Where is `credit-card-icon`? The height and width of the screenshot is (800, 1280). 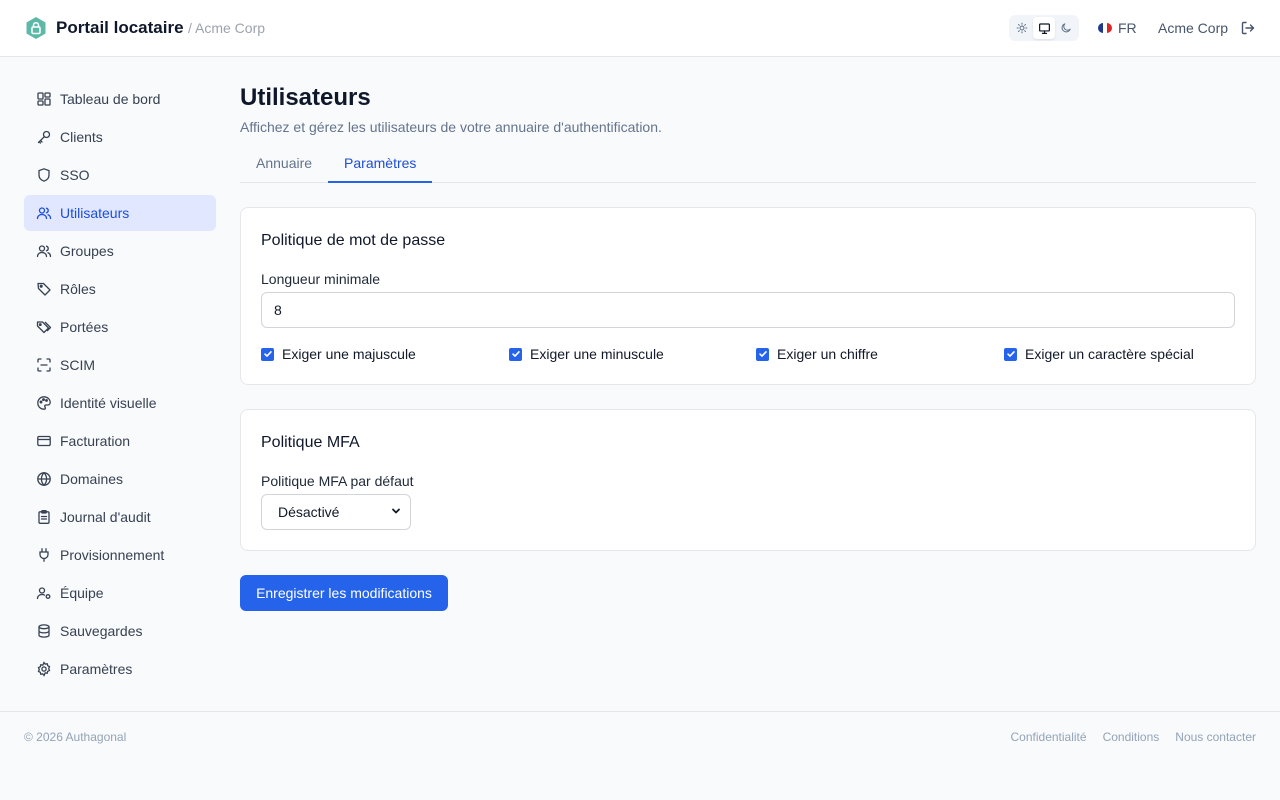 credit-card-icon is located at coordinates (44, 441).